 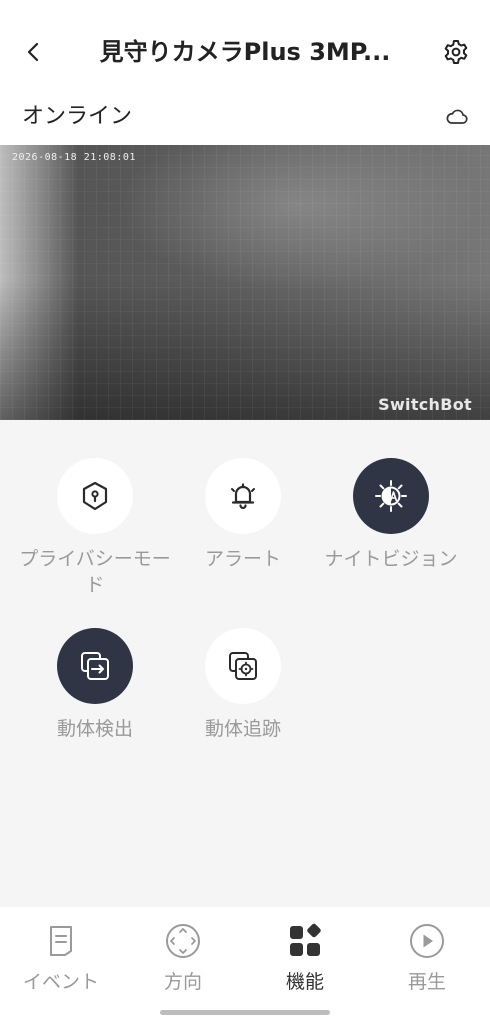 What do you see at coordinates (304, 982) in the screenshot?
I see `tab-features-label: 機能` at bounding box center [304, 982].